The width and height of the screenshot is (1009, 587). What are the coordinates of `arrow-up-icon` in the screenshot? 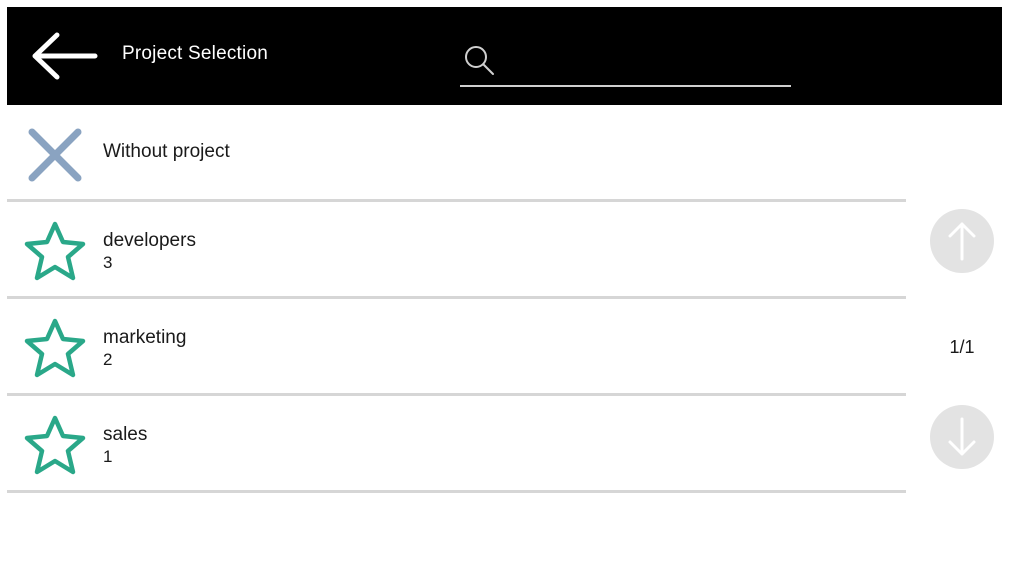 It's located at (962, 241).